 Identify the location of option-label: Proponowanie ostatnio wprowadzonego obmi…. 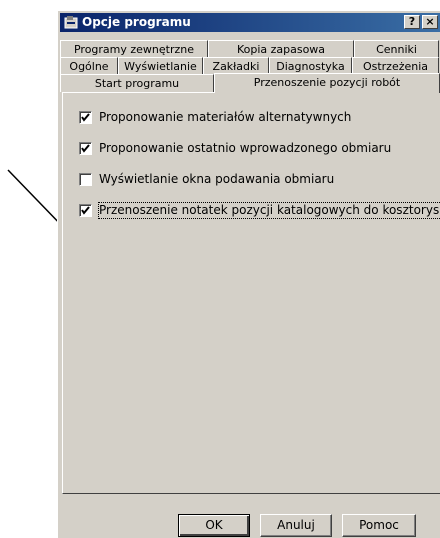
(245, 148).